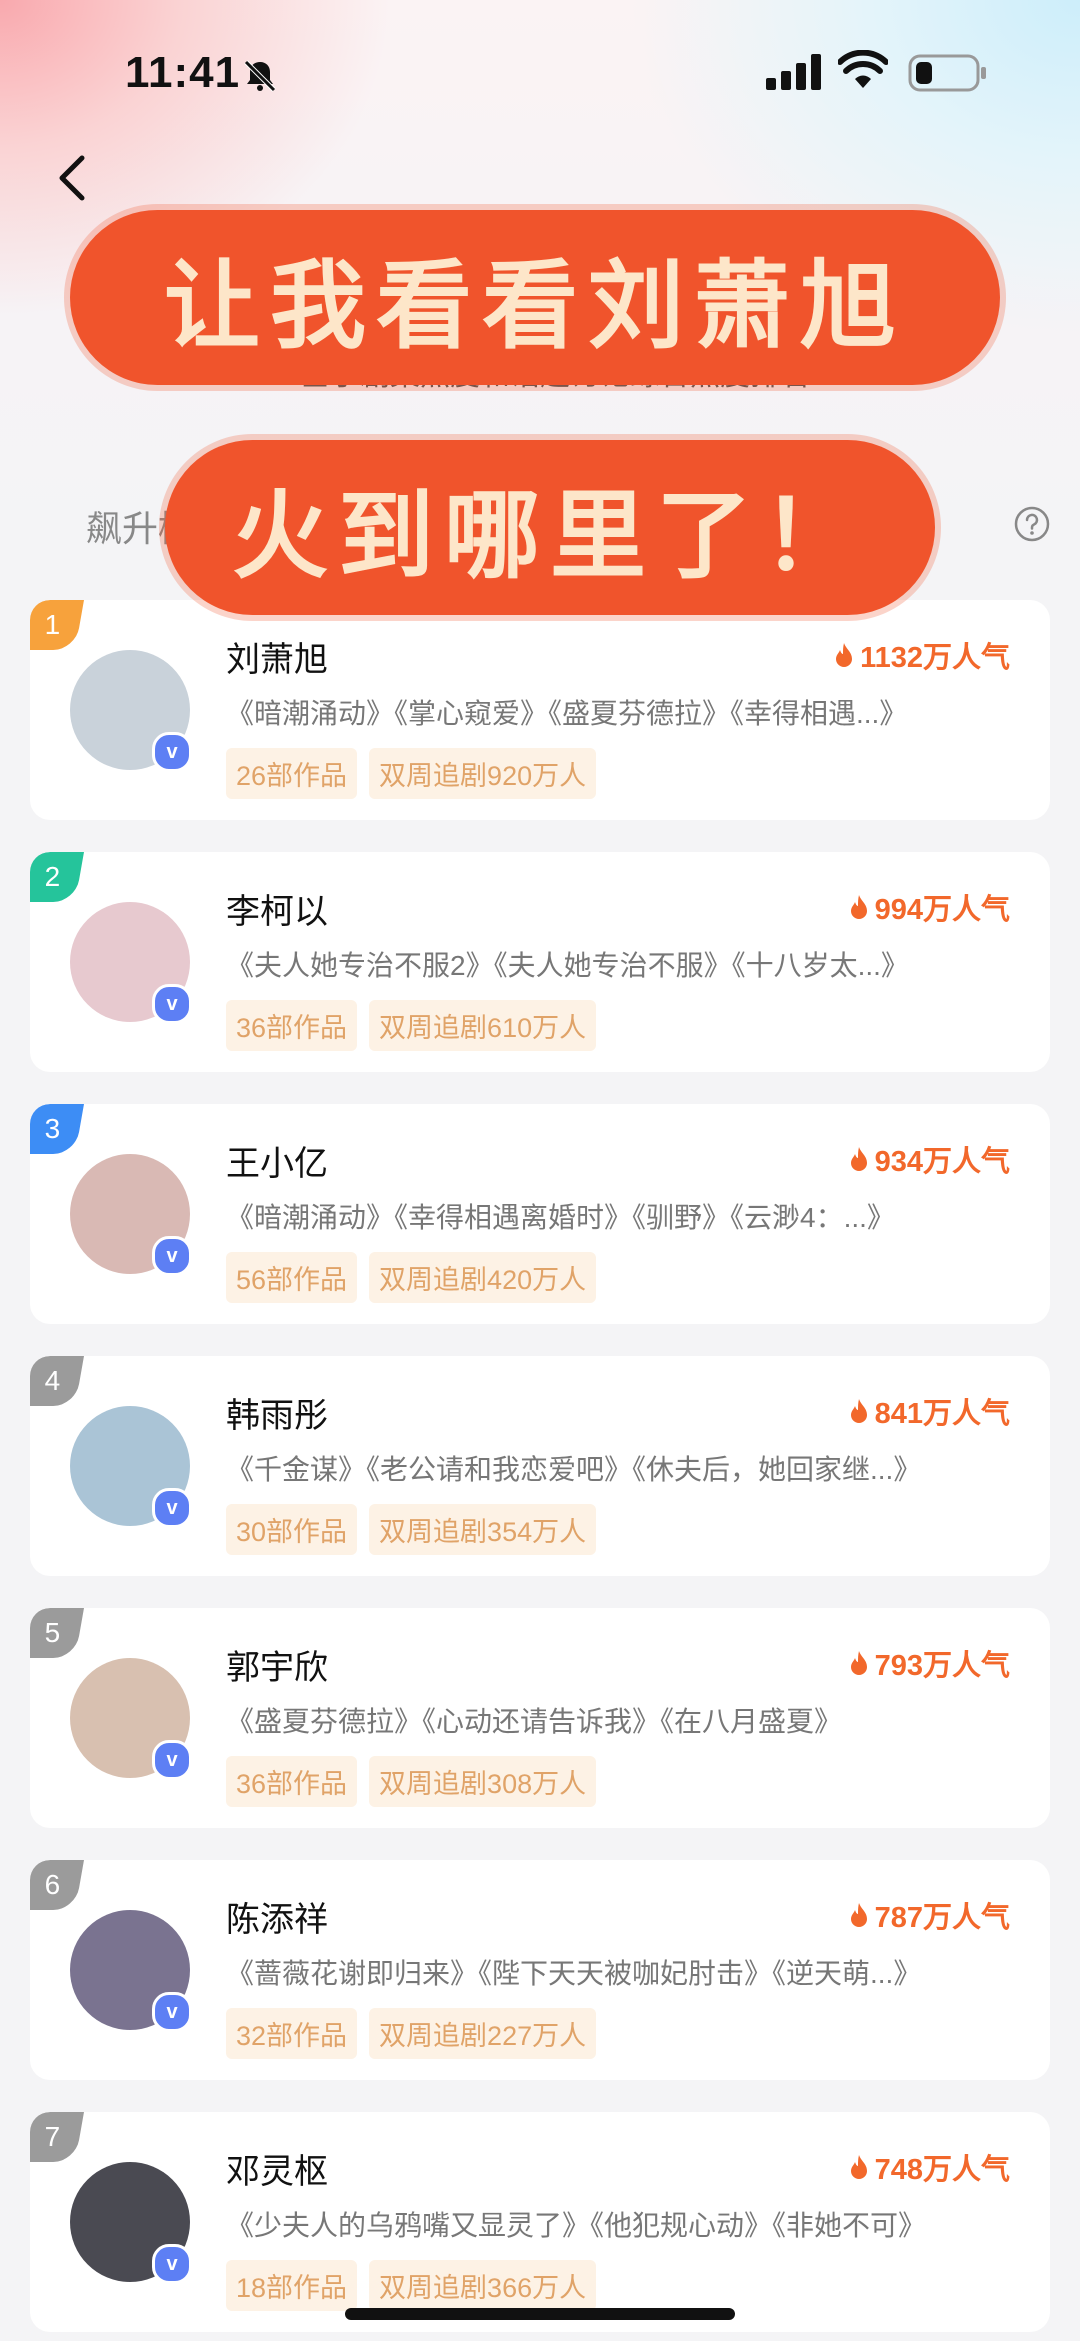 This screenshot has width=1080, height=2341. I want to click on popularity-value: 787万人气, so click(942, 1918).